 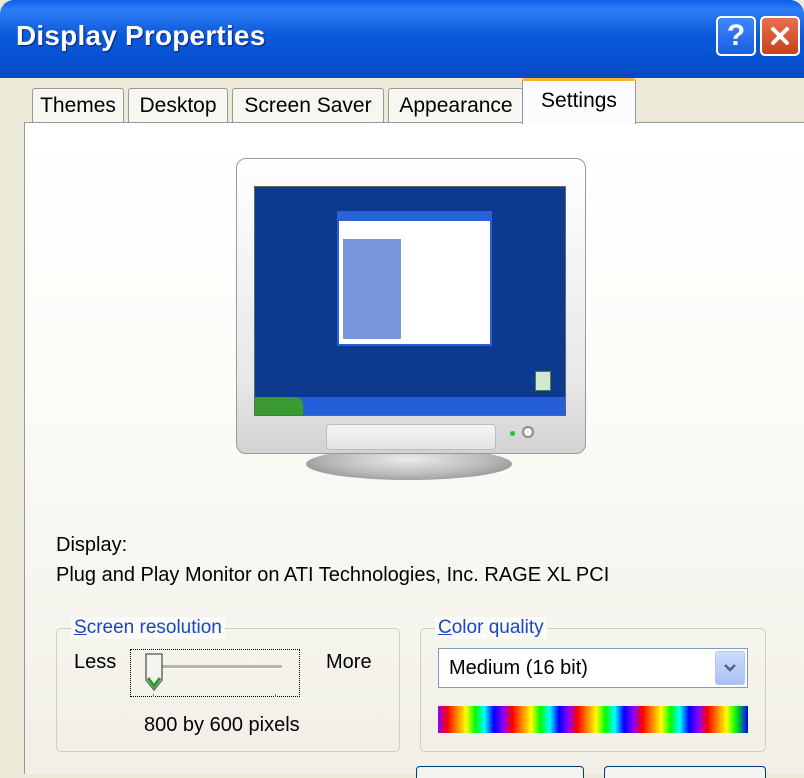 I want to click on tab-label: Desktop, so click(x=178, y=105).